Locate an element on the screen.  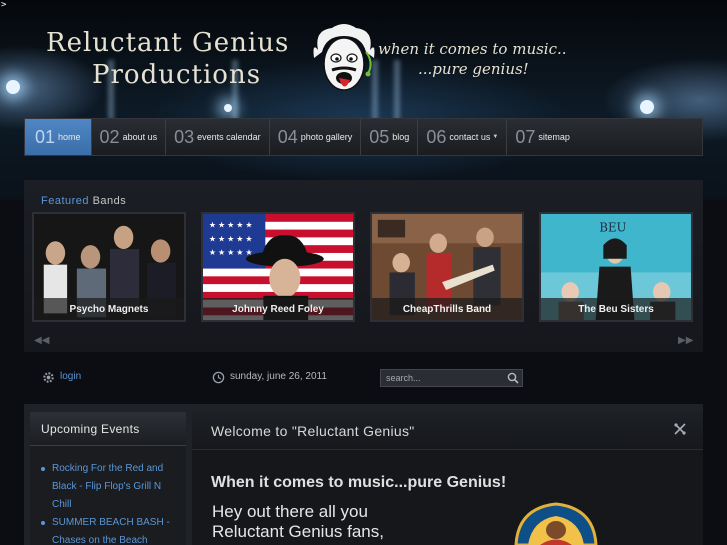
nav-number: 07 is located at coordinates (525, 136).